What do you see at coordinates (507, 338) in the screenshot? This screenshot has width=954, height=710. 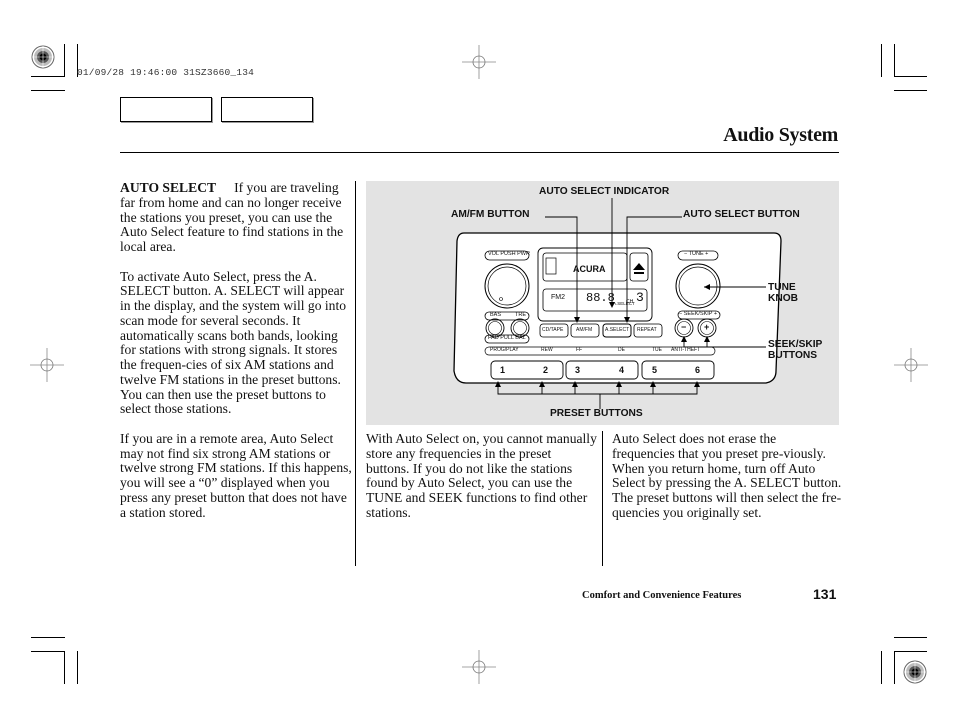 I see `fader-label: FAD PULL BAL` at bounding box center [507, 338].